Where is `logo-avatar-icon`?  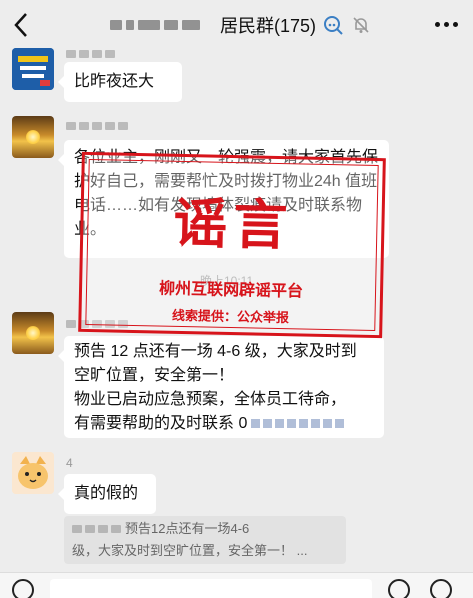
logo-avatar-icon is located at coordinates (33, 69).